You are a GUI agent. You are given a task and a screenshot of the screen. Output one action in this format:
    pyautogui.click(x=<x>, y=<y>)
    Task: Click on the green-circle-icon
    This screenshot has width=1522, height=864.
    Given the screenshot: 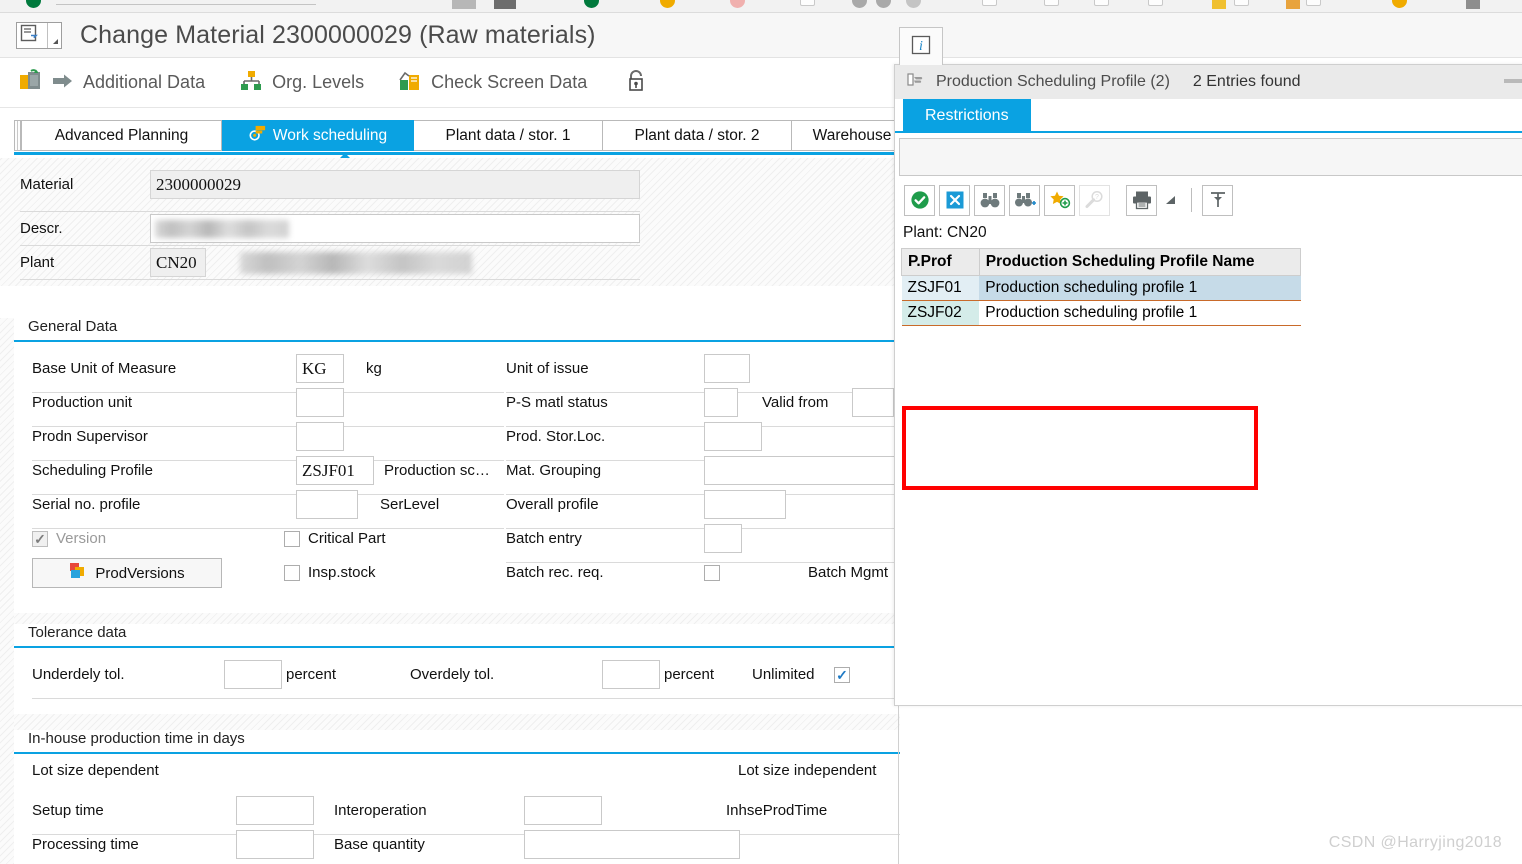 What is the action you would take?
    pyautogui.click(x=591, y=4)
    